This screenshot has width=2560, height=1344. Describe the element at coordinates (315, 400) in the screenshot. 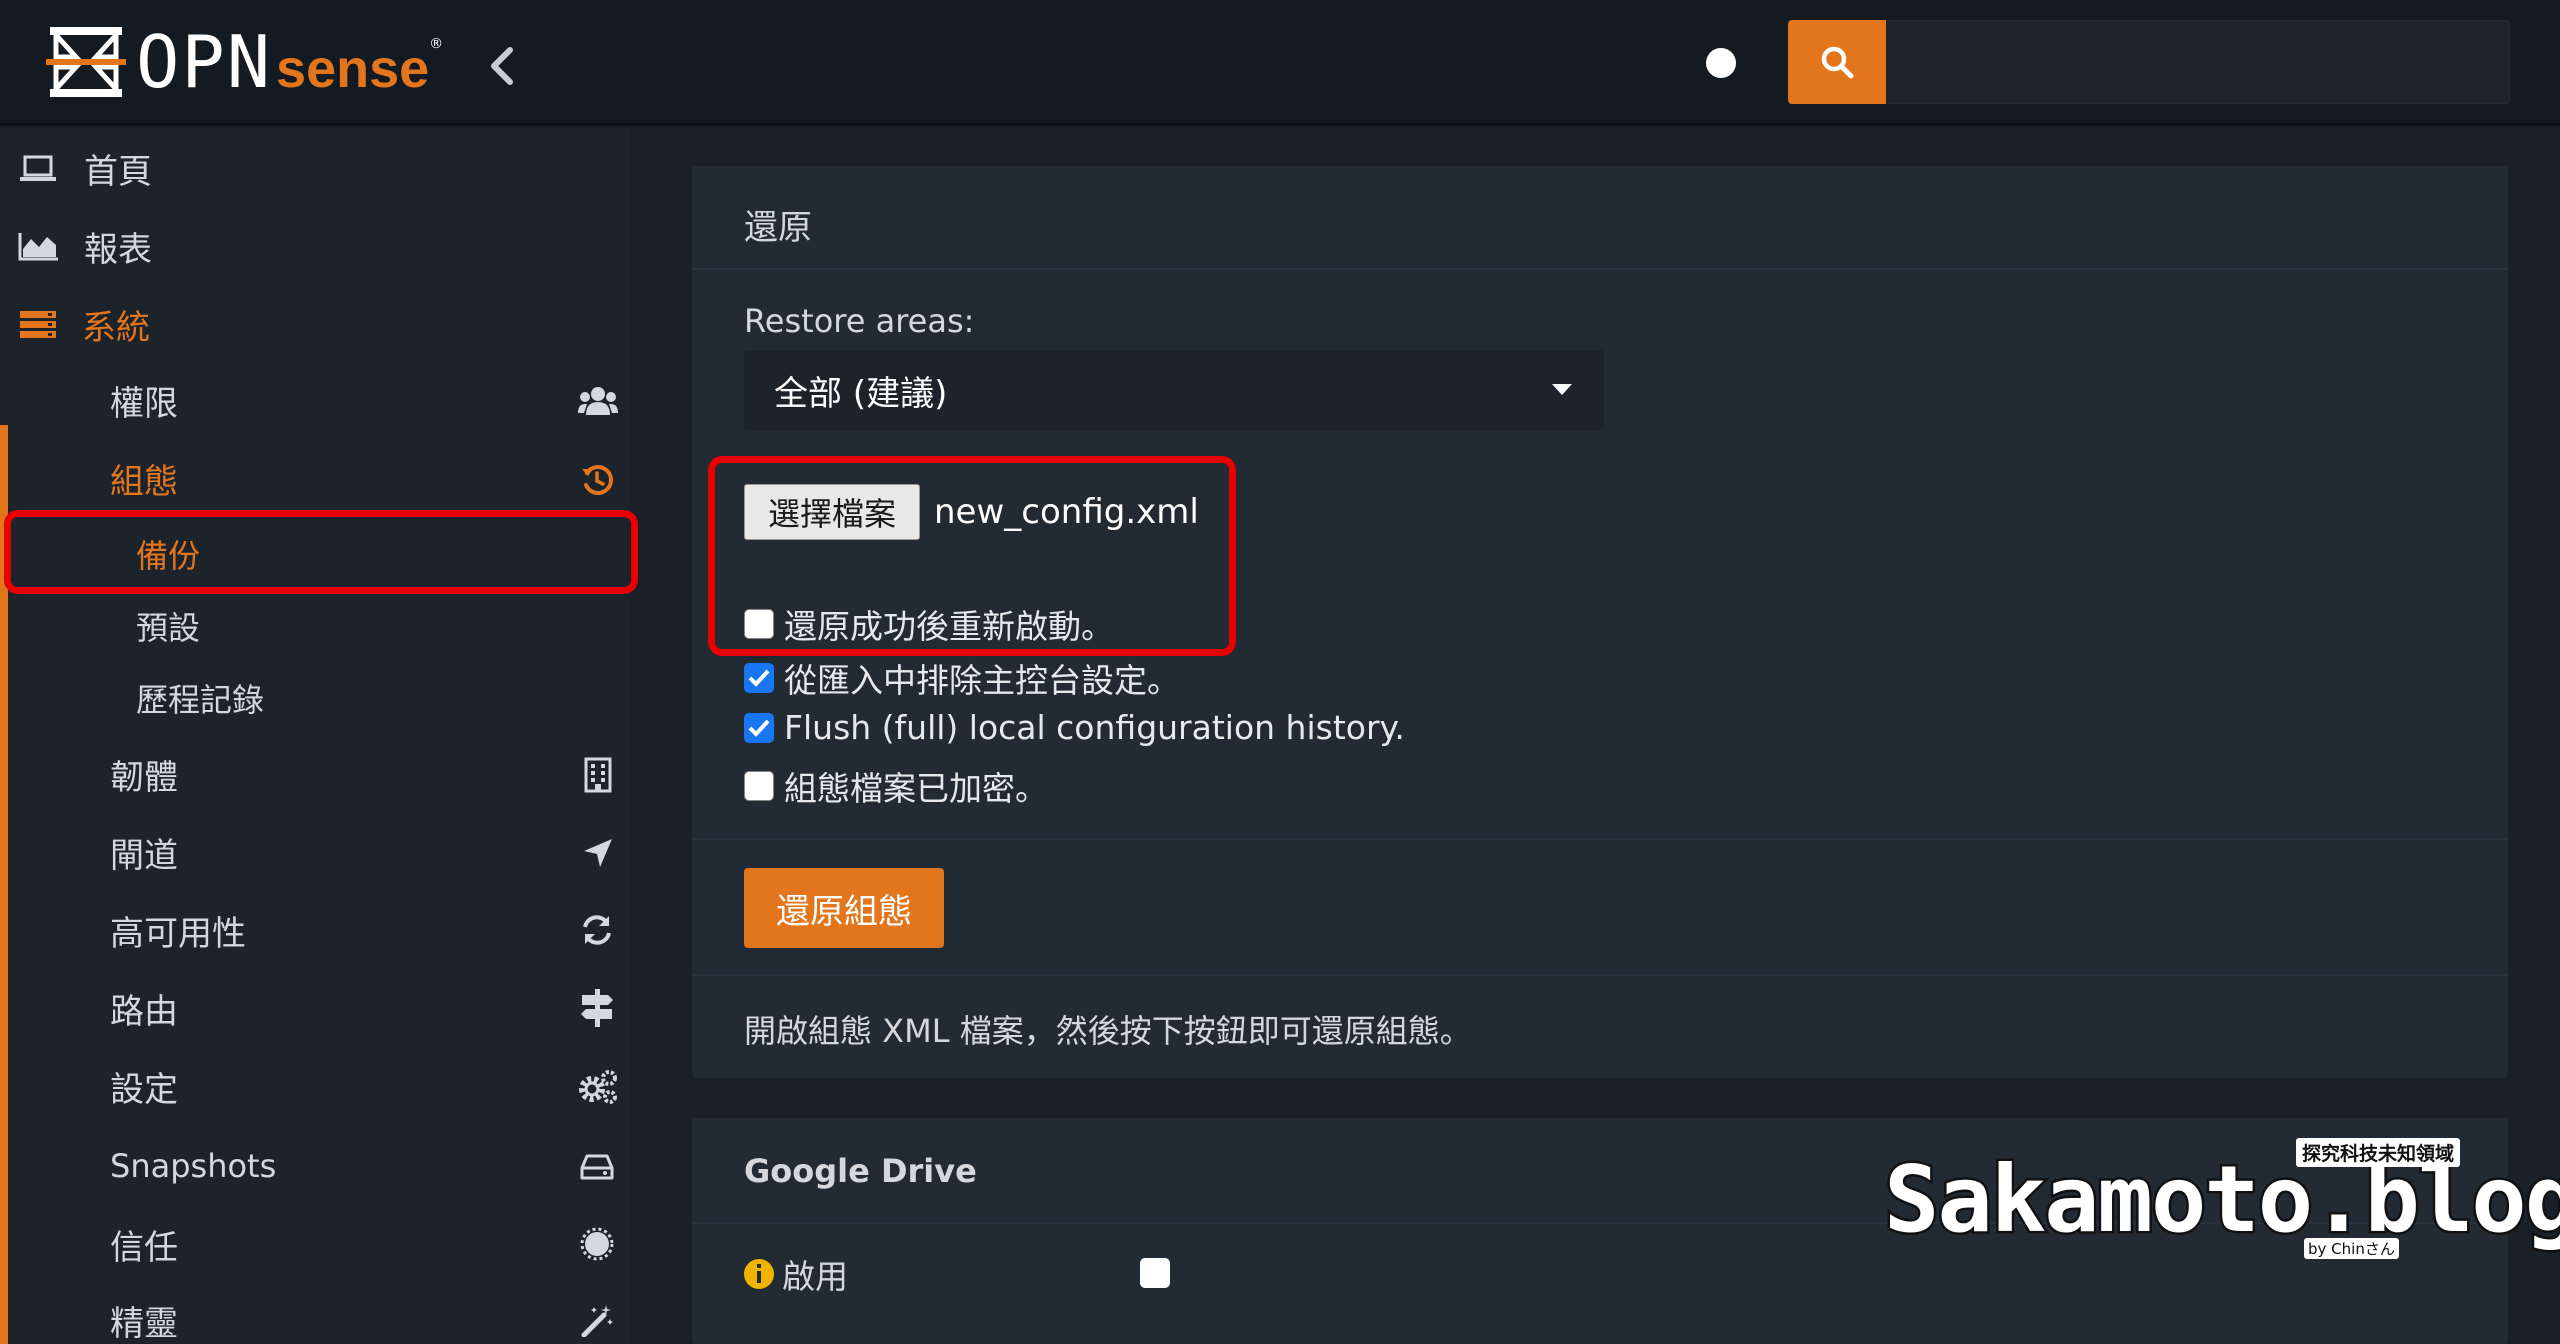

I see `sidebar-item-access: 權限` at that location.